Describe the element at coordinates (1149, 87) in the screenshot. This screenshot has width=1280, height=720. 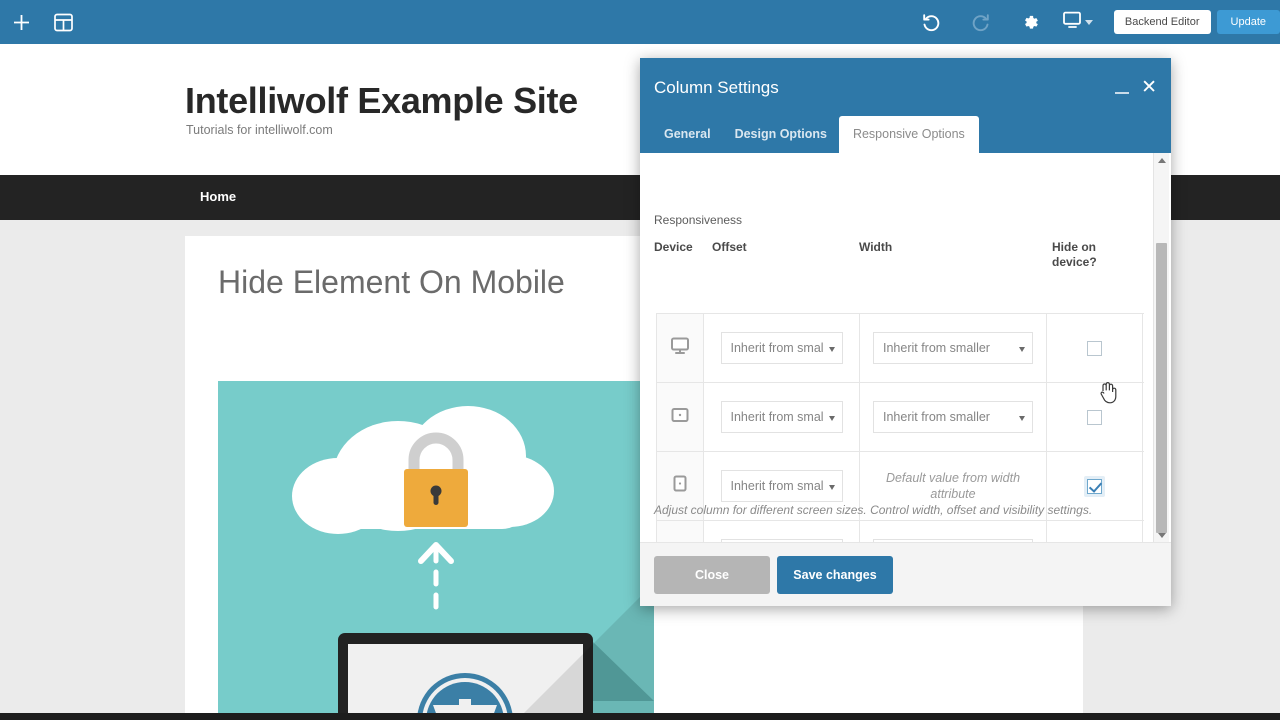
I see `close-icon: ✕` at that location.